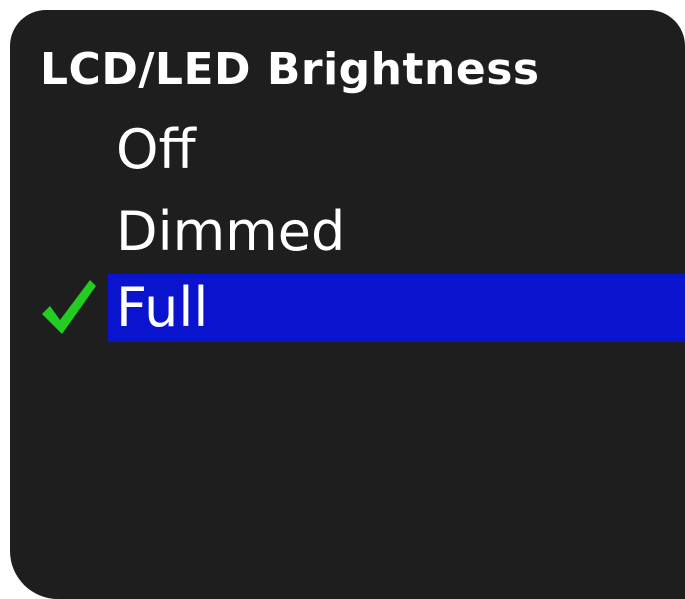  Describe the element at coordinates (396, 308) in the screenshot. I see `option-full: Full` at that location.